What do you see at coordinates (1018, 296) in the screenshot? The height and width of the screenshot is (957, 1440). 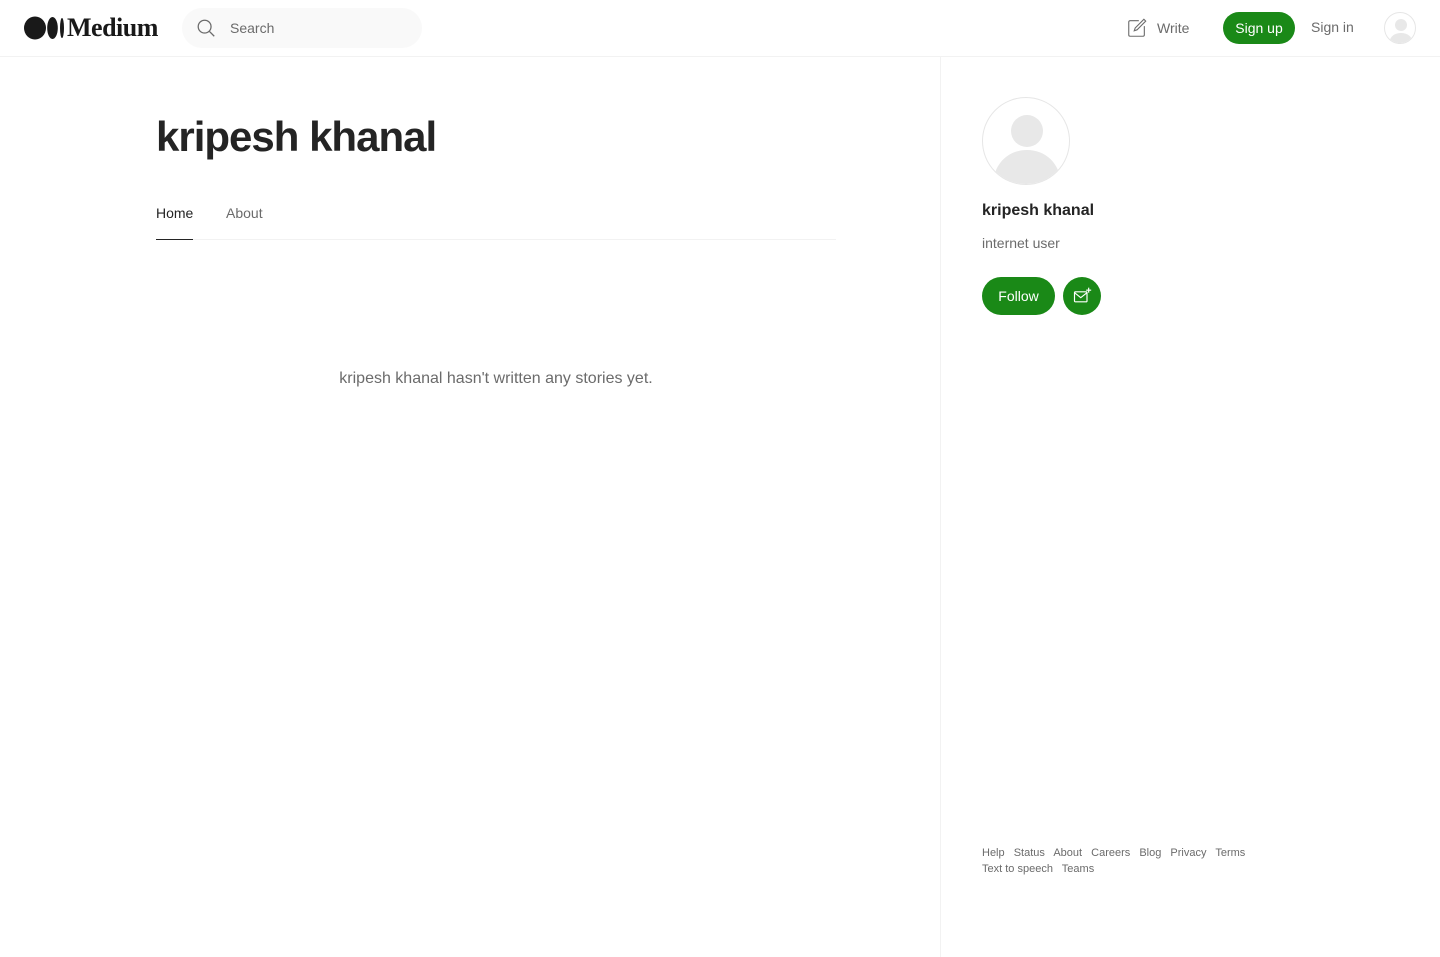 I see `follow-button: Follow` at bounding box center [1018, 296].